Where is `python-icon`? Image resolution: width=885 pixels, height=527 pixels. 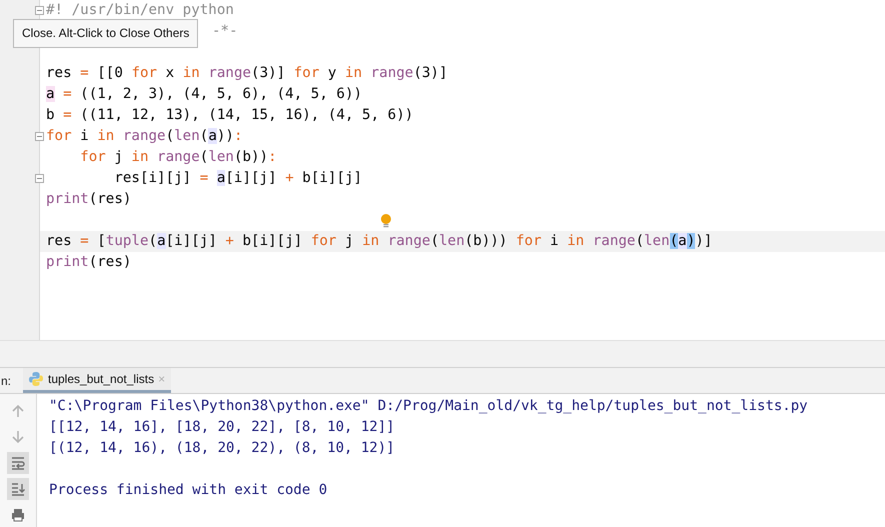
python-icon is located at coordinates (36, 379).